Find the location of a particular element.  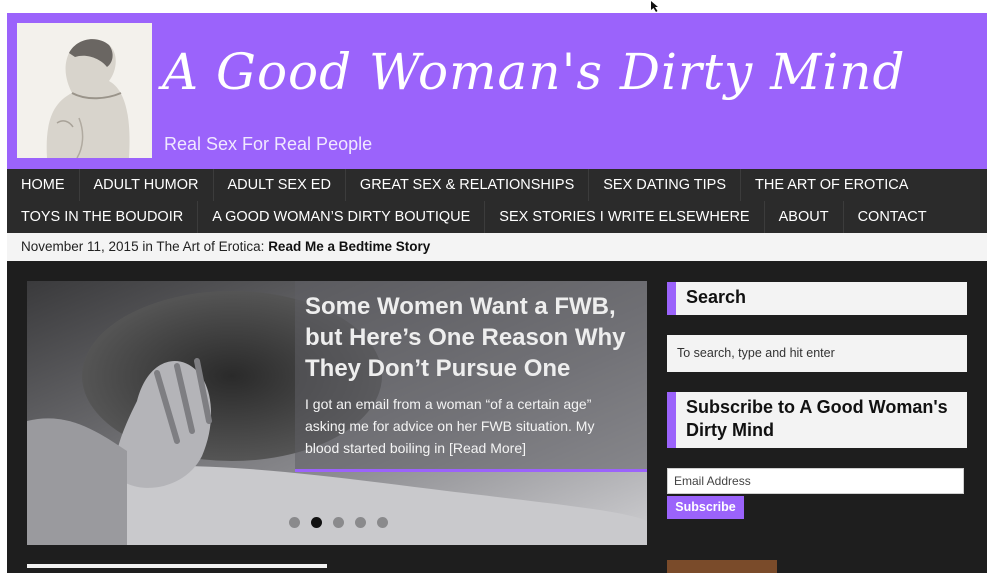

header-illustration is located at coordinates (84, 90).